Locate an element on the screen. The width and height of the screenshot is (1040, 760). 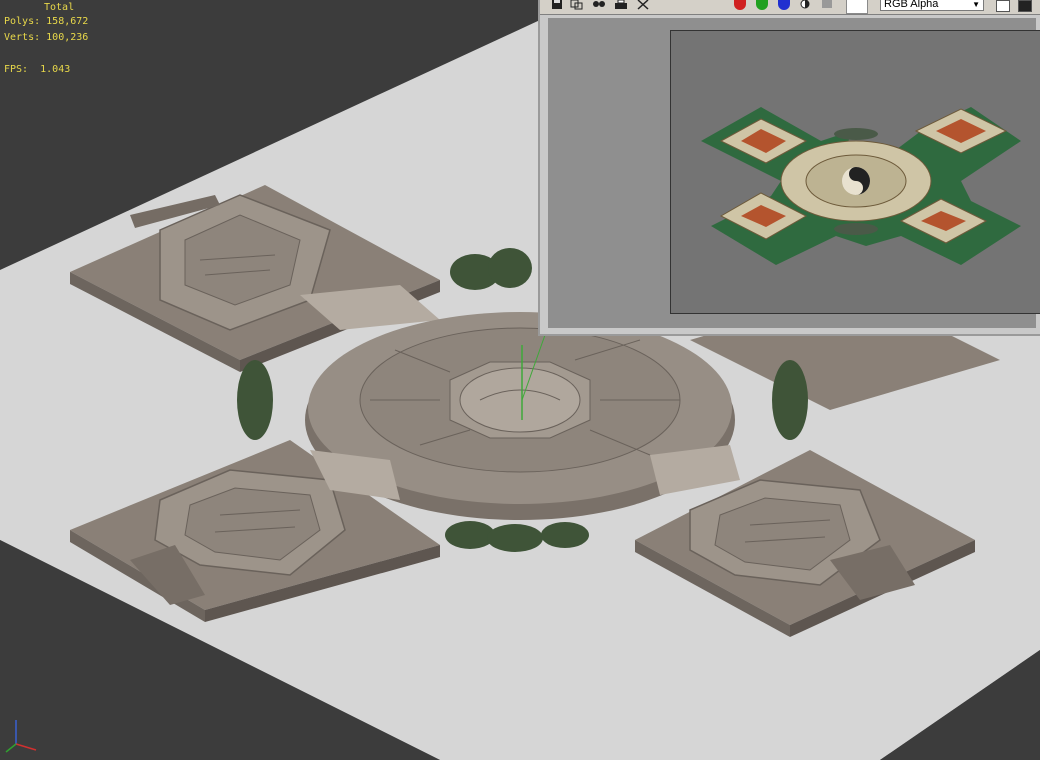
clone-icon is located at coordinates (577, 5).